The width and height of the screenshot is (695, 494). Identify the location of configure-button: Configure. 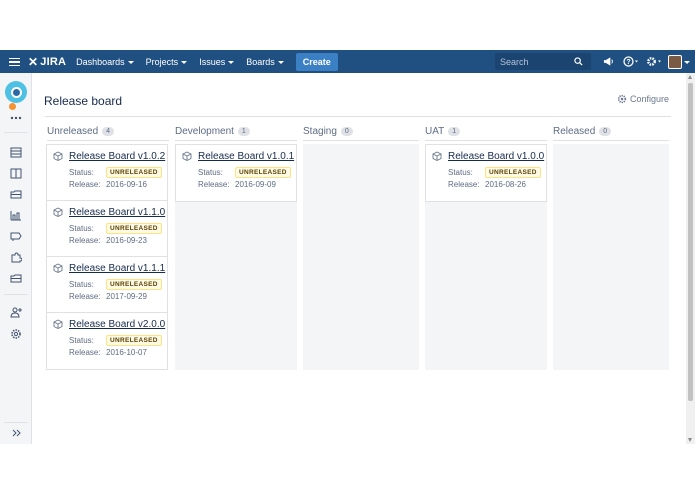
(643, 99).